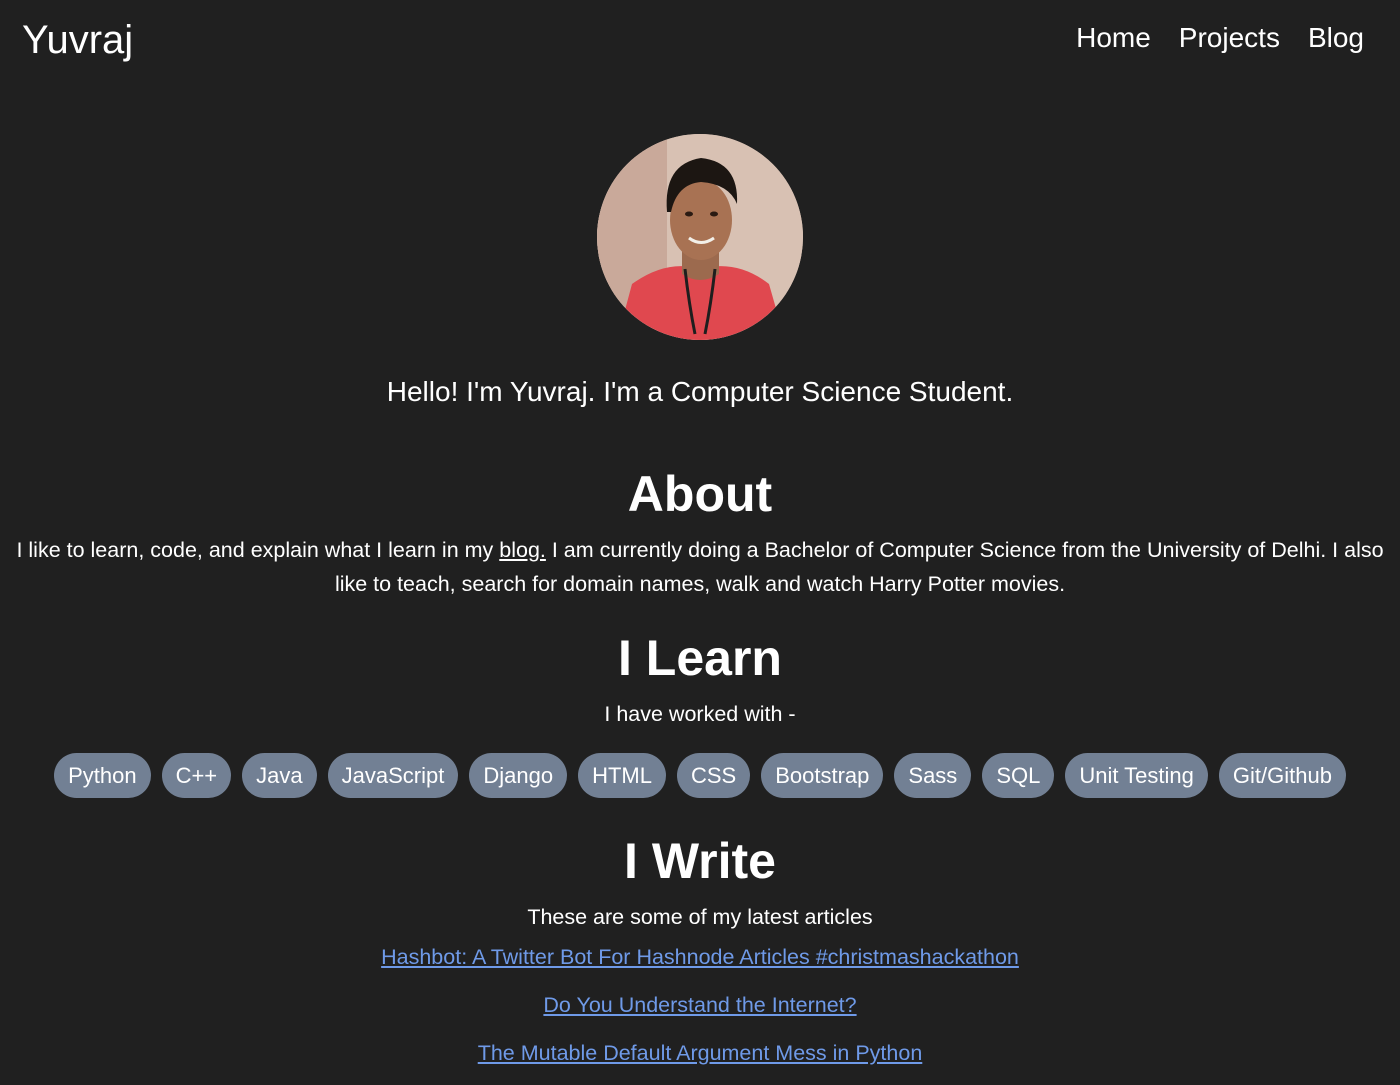 The width and height of the screenshot is (1400, 1085). Describe the element at coordinates (713, 775) in the screenshot. I see `skill-badge: CSS` at that location.